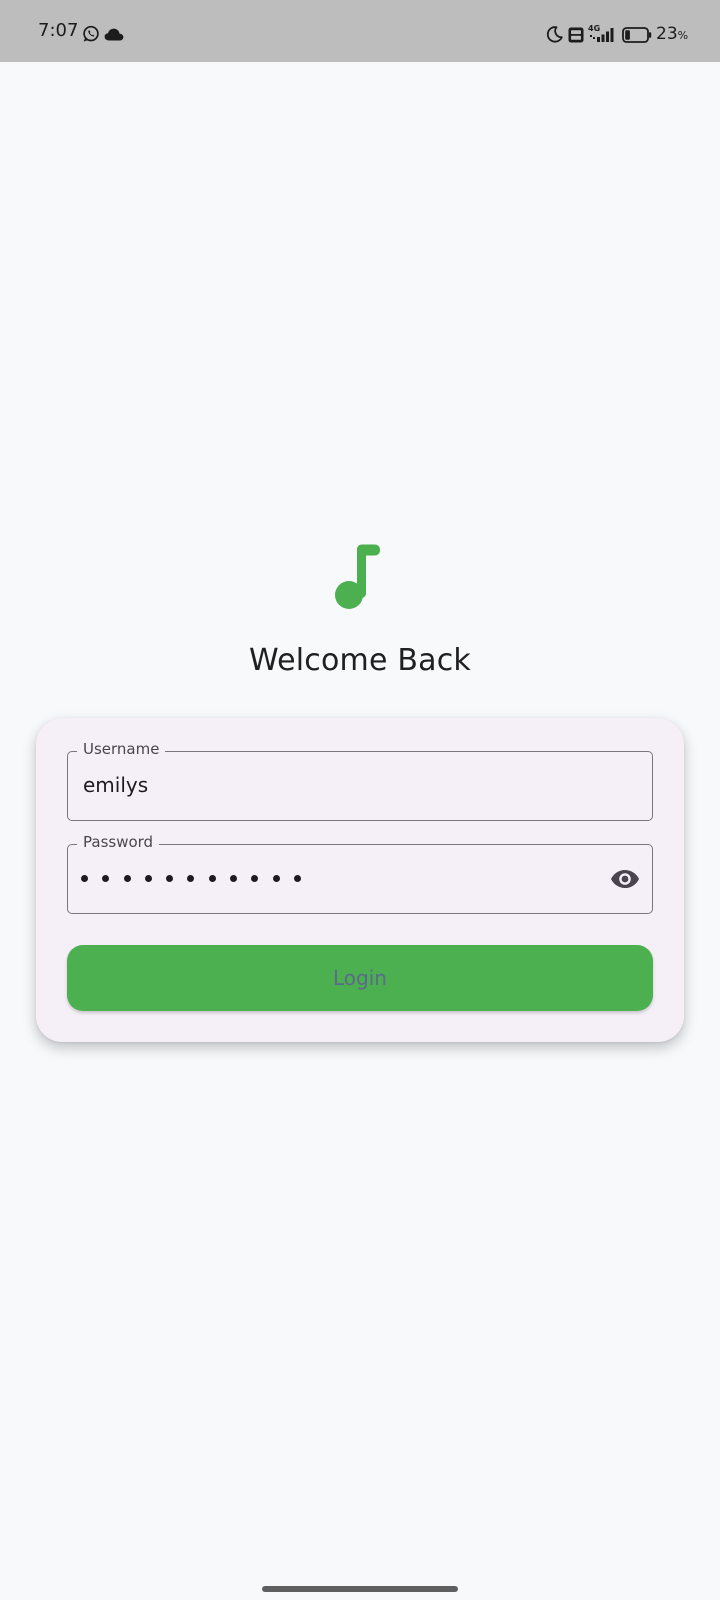  Describe the element at coordinates (627, 35) in the screenshot. I see `battery-level-fill` at that location.